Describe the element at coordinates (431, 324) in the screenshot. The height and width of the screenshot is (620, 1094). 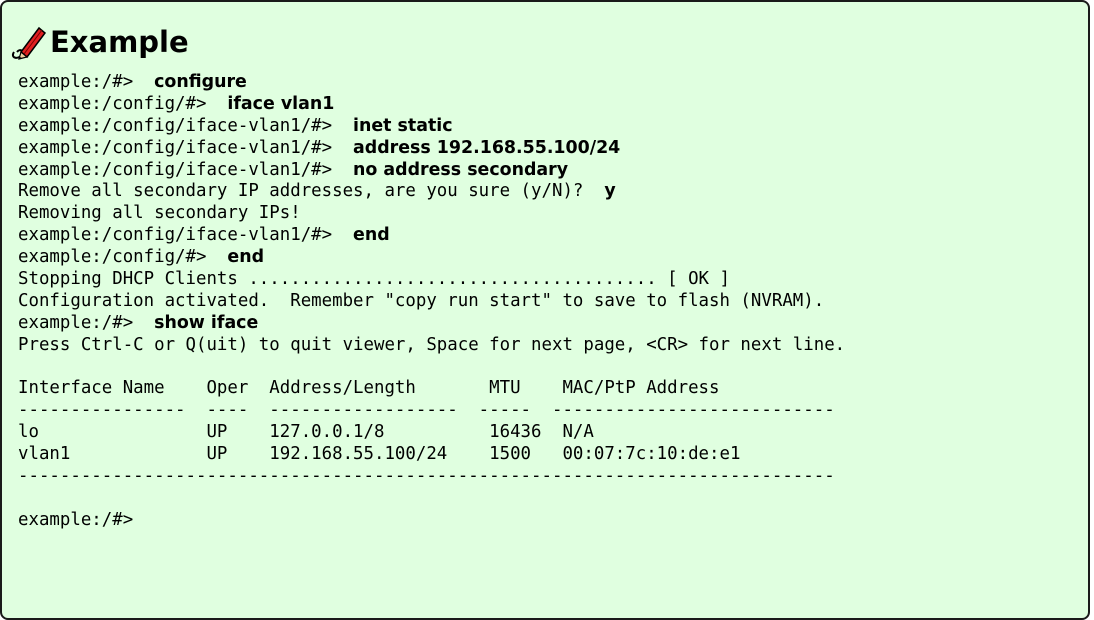
I see `terminal-line: example:/#> show iface` at that location.